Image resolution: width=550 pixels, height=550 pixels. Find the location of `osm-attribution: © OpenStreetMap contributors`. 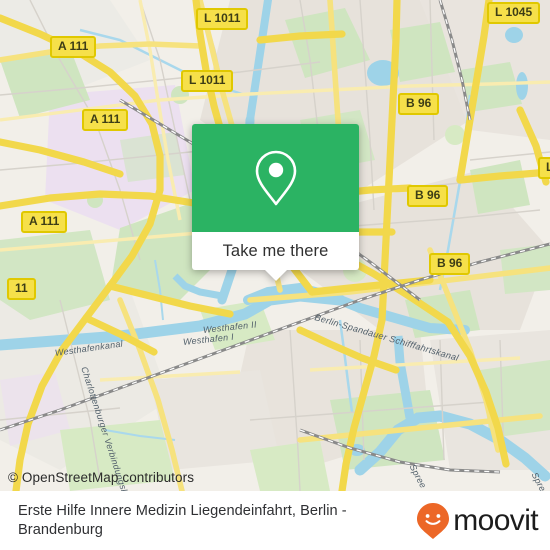

osm-attribution: © OpenStreetMap contributors is located at coordinates (101, 477).